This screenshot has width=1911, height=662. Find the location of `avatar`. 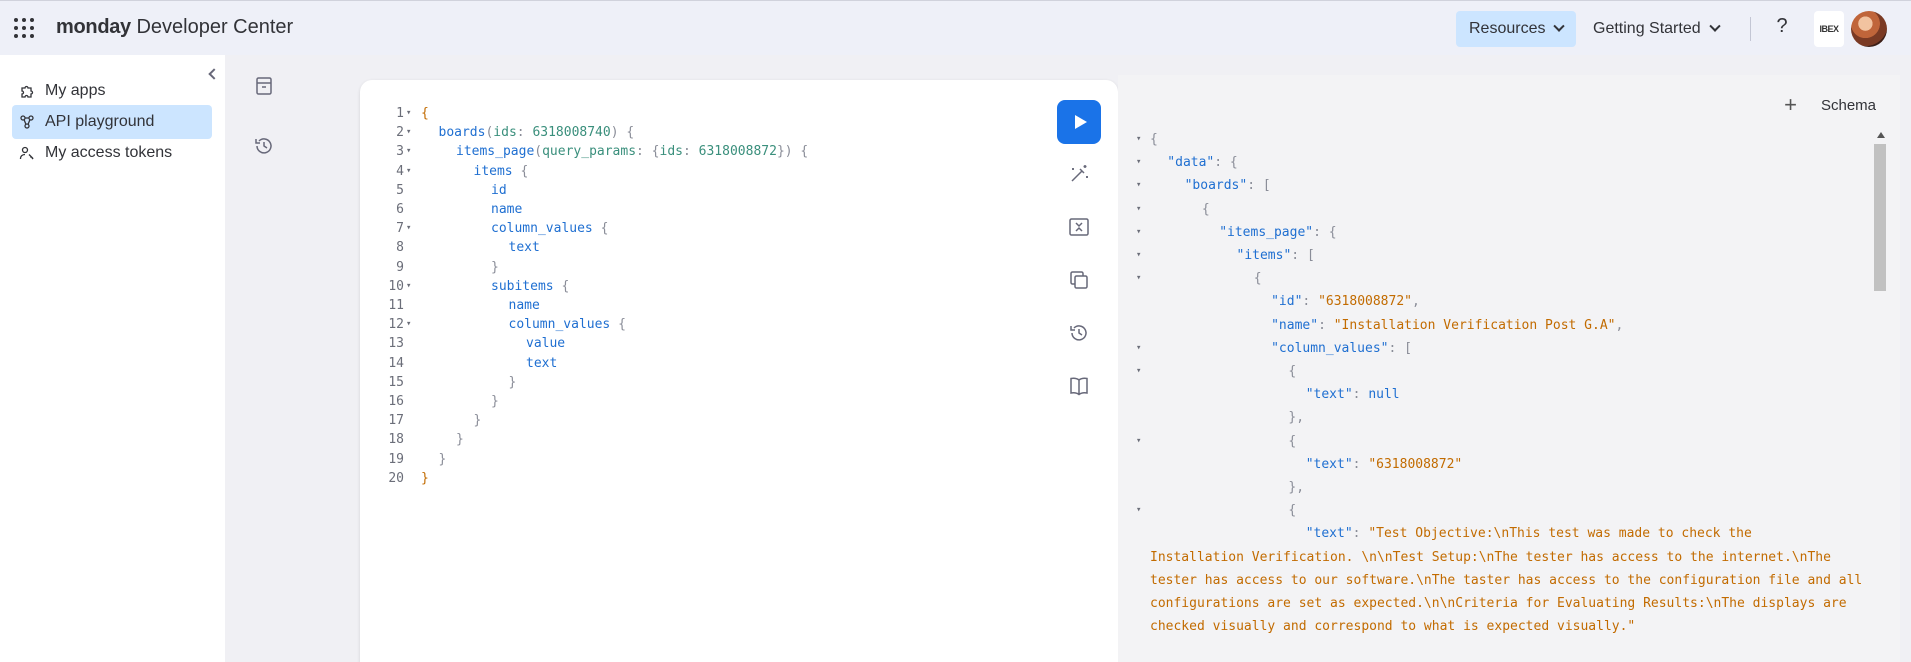

avatar is located at coordinates (1869, 29).